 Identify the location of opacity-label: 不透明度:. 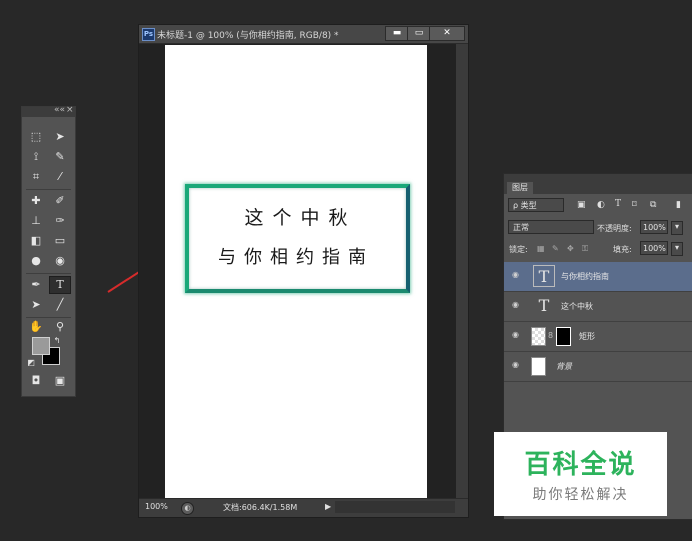
(614, 228).